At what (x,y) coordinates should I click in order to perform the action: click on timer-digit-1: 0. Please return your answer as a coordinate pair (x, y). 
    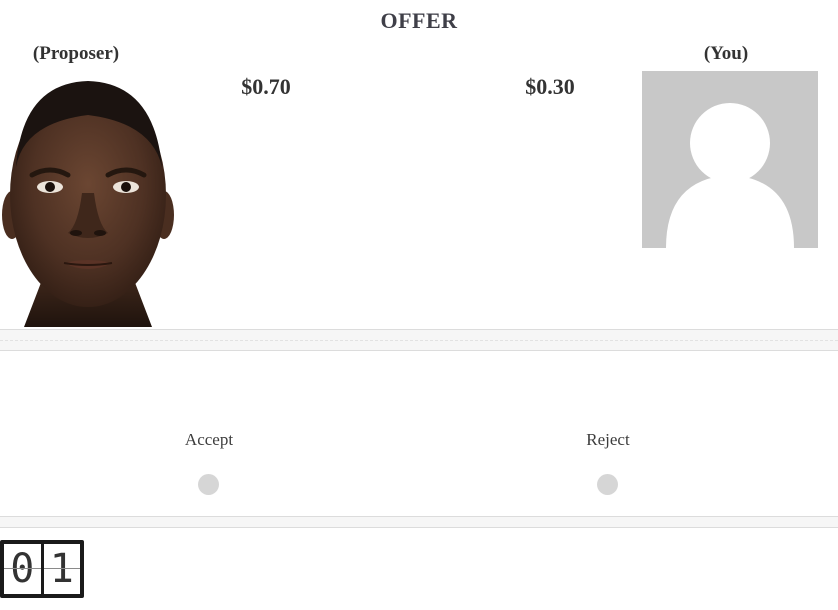
    Looking at the image, I should click on (22, 569).